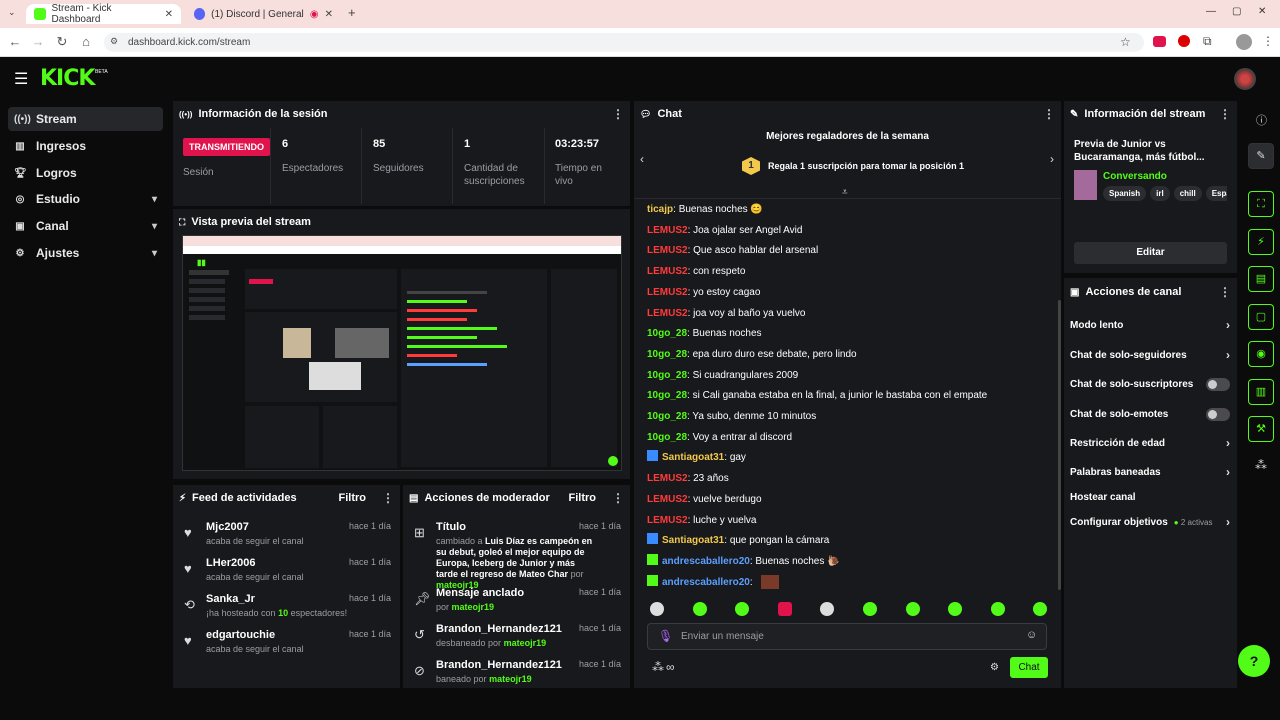 Image resolution: width=1280 pixels, height=720 pixels. I want to click on action-slow-mode: Modo lento ›, so click(1150, 325).